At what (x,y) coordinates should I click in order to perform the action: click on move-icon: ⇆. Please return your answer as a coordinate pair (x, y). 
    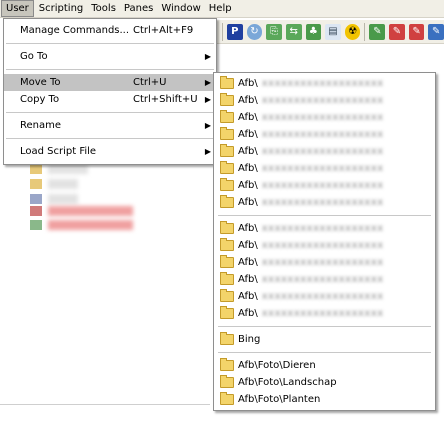
    Looking at the image, I should click on (293, 31).